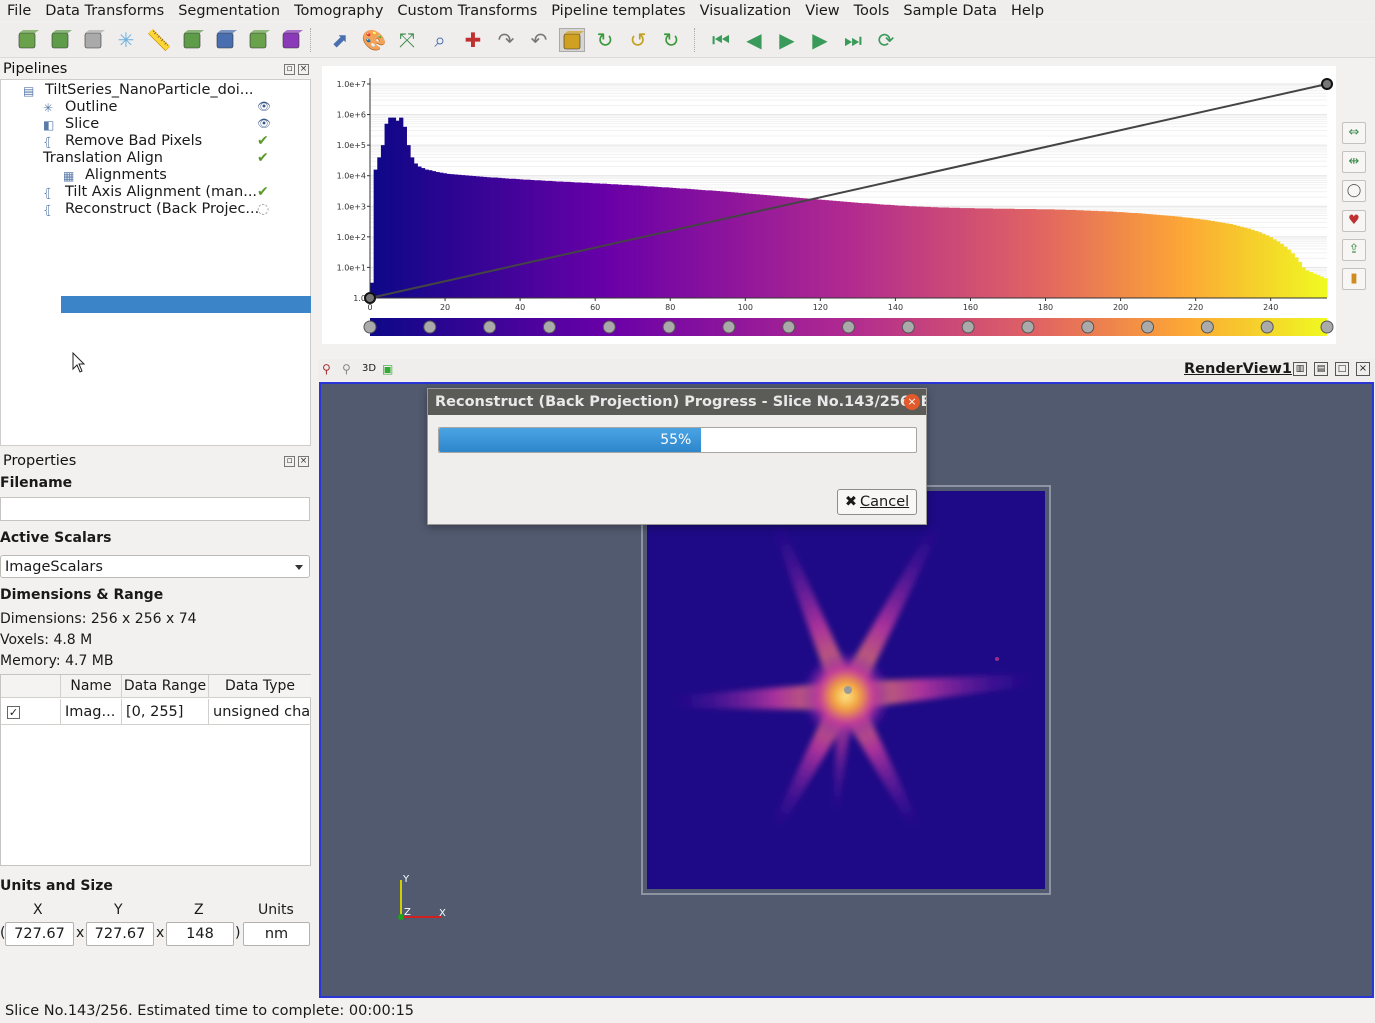  Describe the element at coordinates (13, 712) in the screenshot. I see `checkbox-check-icon: ✓` at that location.